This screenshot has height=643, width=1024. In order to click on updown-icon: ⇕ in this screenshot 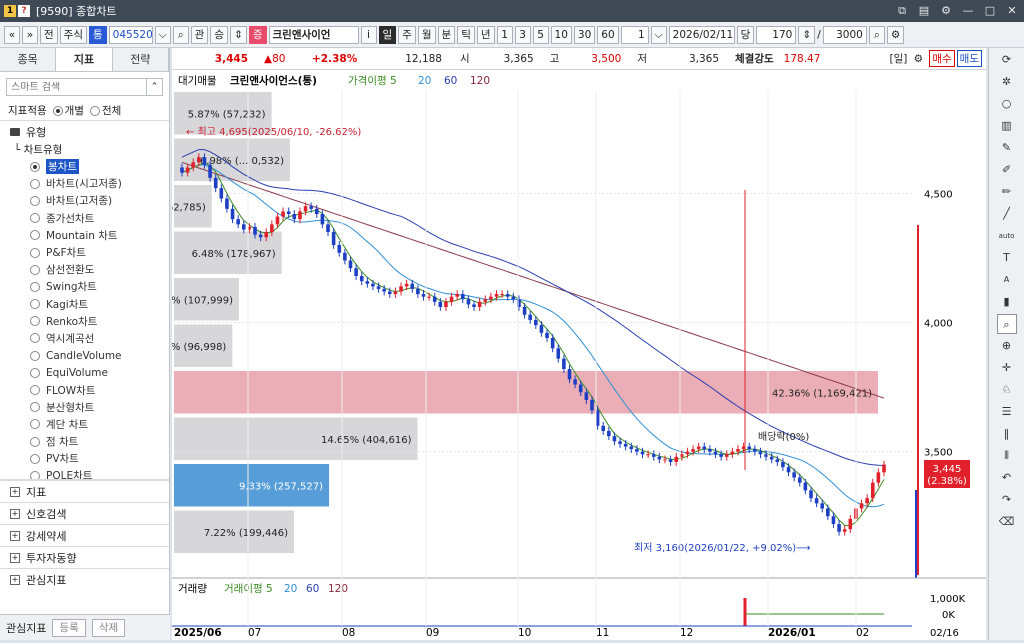, I will do `click(238, 34)`.